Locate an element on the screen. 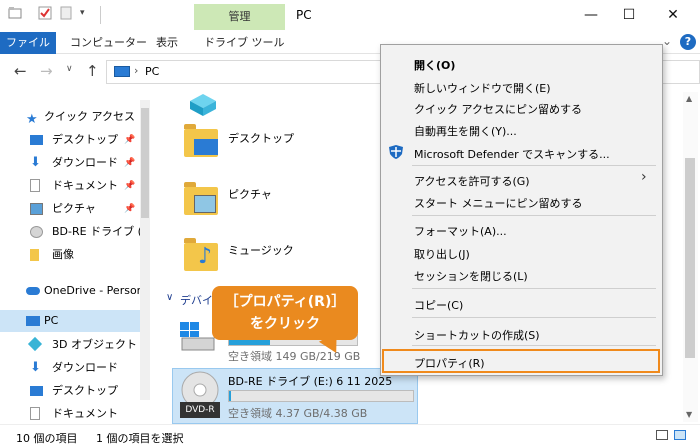  close-icon: ✕ is located at coordinates (673, 15).